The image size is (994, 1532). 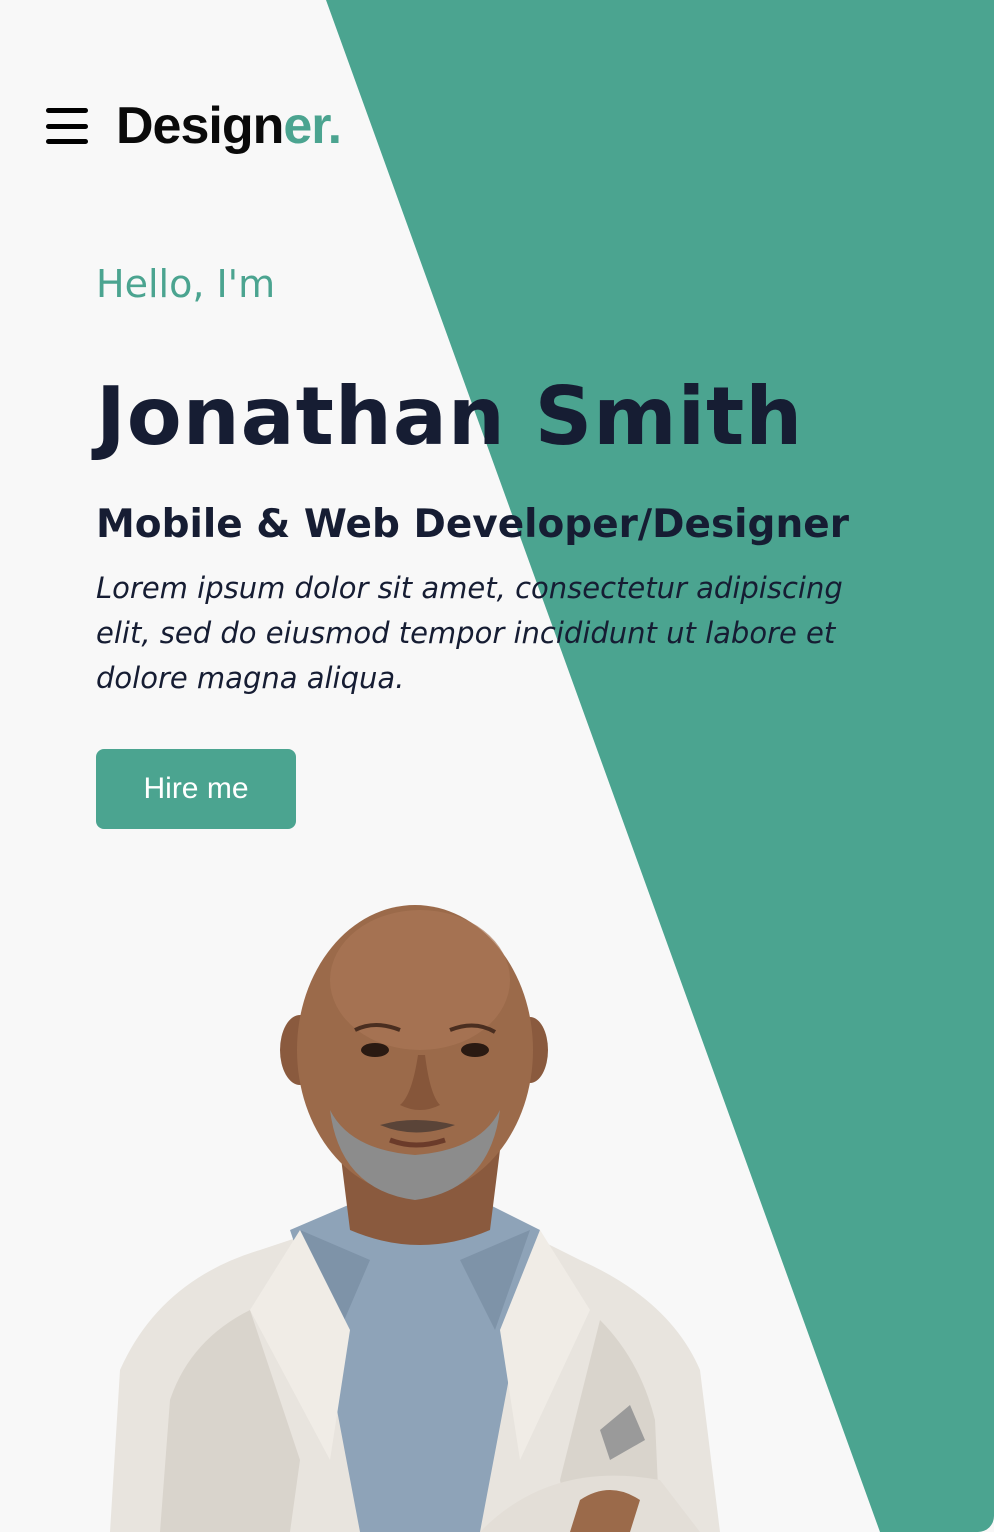 I want to click on logo-main: Design, so click(x=200, y=126).